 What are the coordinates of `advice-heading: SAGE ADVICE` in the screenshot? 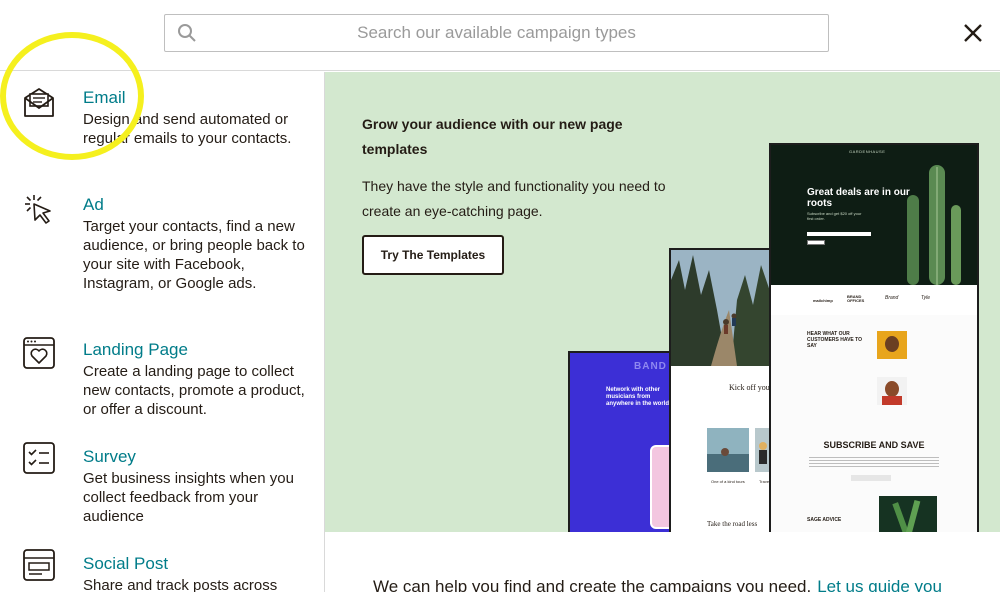 It's located at (824, 520).